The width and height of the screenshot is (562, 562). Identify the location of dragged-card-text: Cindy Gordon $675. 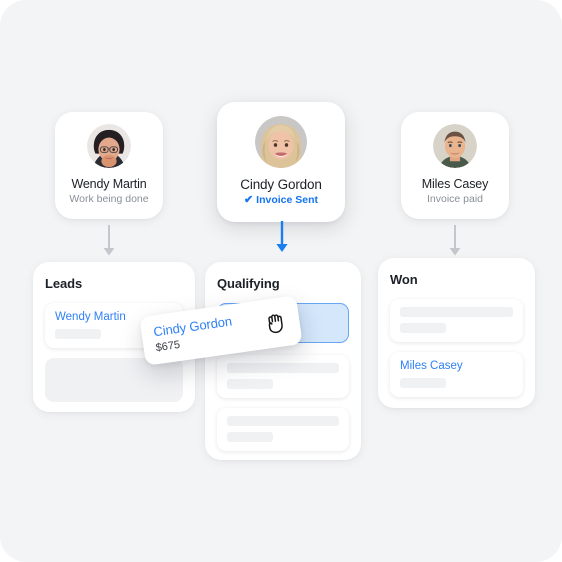
(193, 333).